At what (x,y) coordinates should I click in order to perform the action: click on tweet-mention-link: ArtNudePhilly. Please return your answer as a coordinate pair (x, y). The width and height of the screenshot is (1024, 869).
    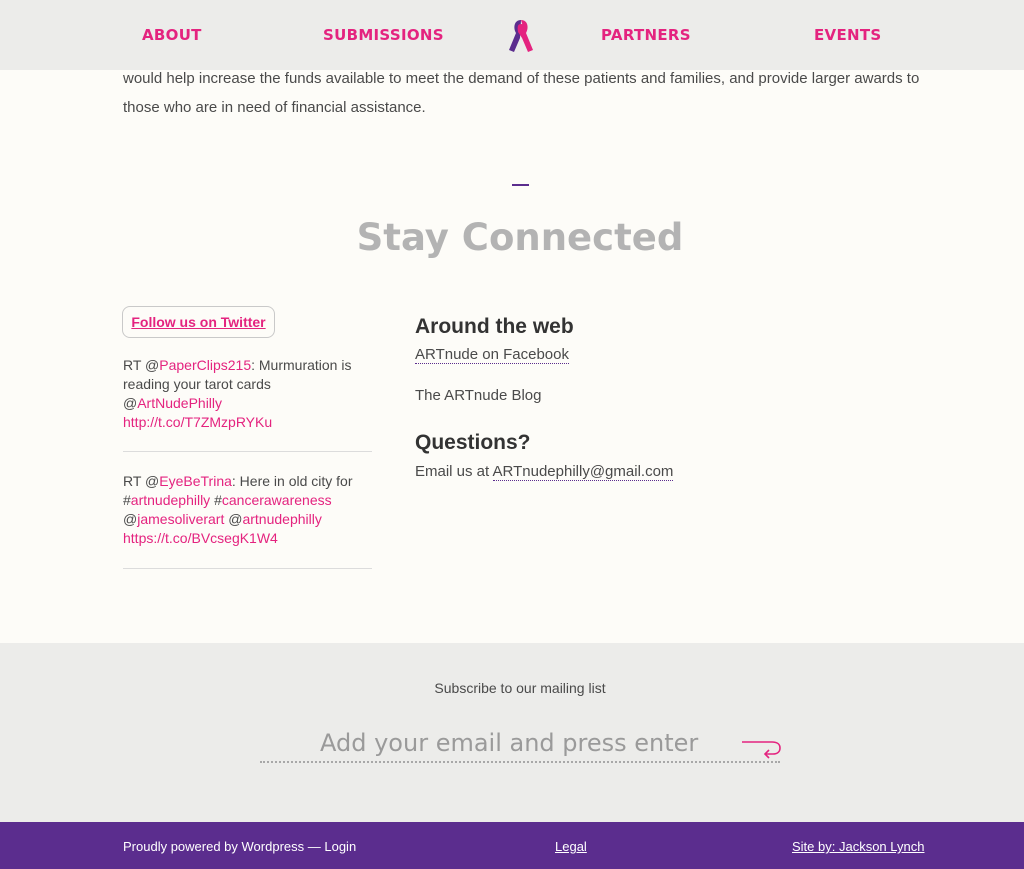
    Looking at the image, I should click on (179, 403).